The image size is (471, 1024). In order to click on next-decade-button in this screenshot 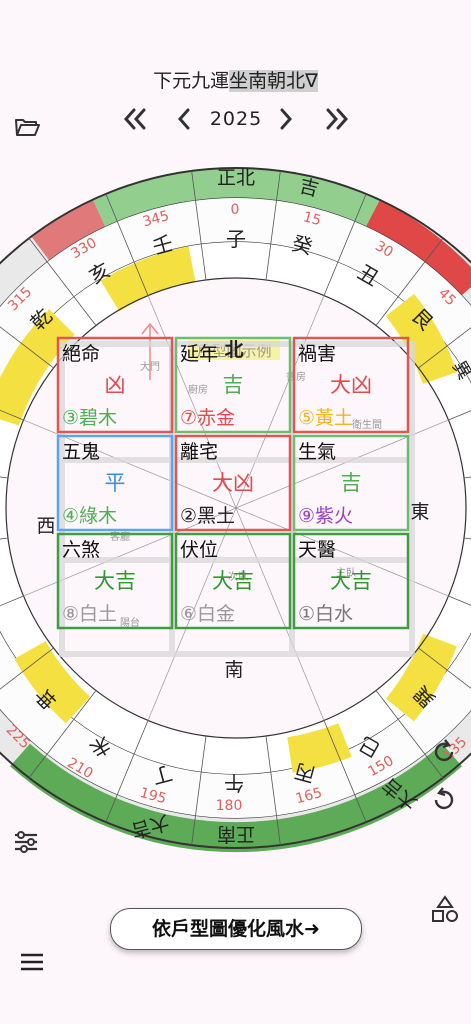, I will do `click(337, 119)`.